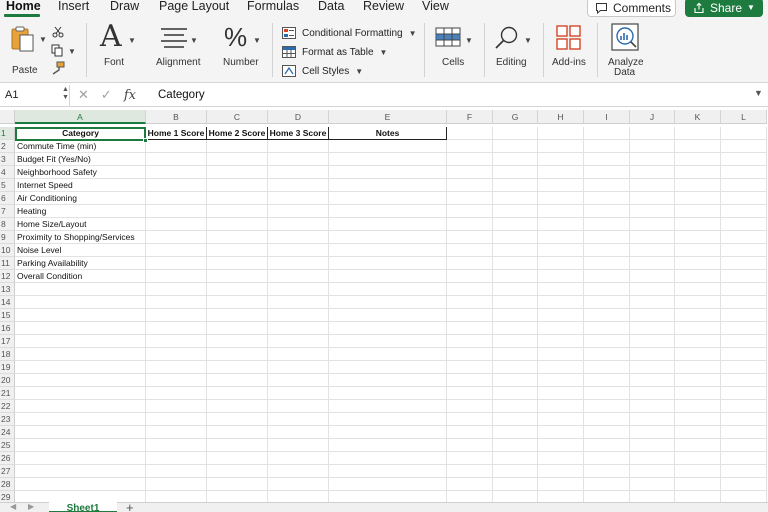 The image size is (768, 512). I want to click on cancel-icon: ✕, so click(83, 95).